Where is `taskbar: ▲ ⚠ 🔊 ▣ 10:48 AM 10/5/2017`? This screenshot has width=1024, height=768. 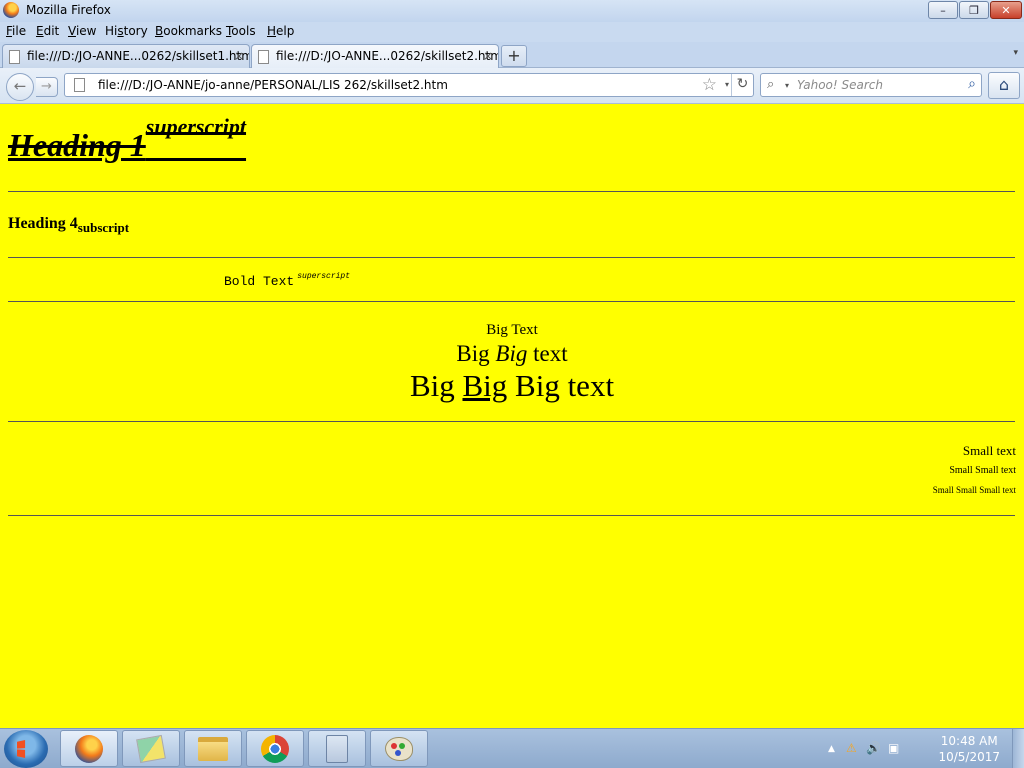 taskbar: ▲ ⚠ 🔊 ▣ 10:48 AM 10/5/2017 is located at coordinates (512, 748).